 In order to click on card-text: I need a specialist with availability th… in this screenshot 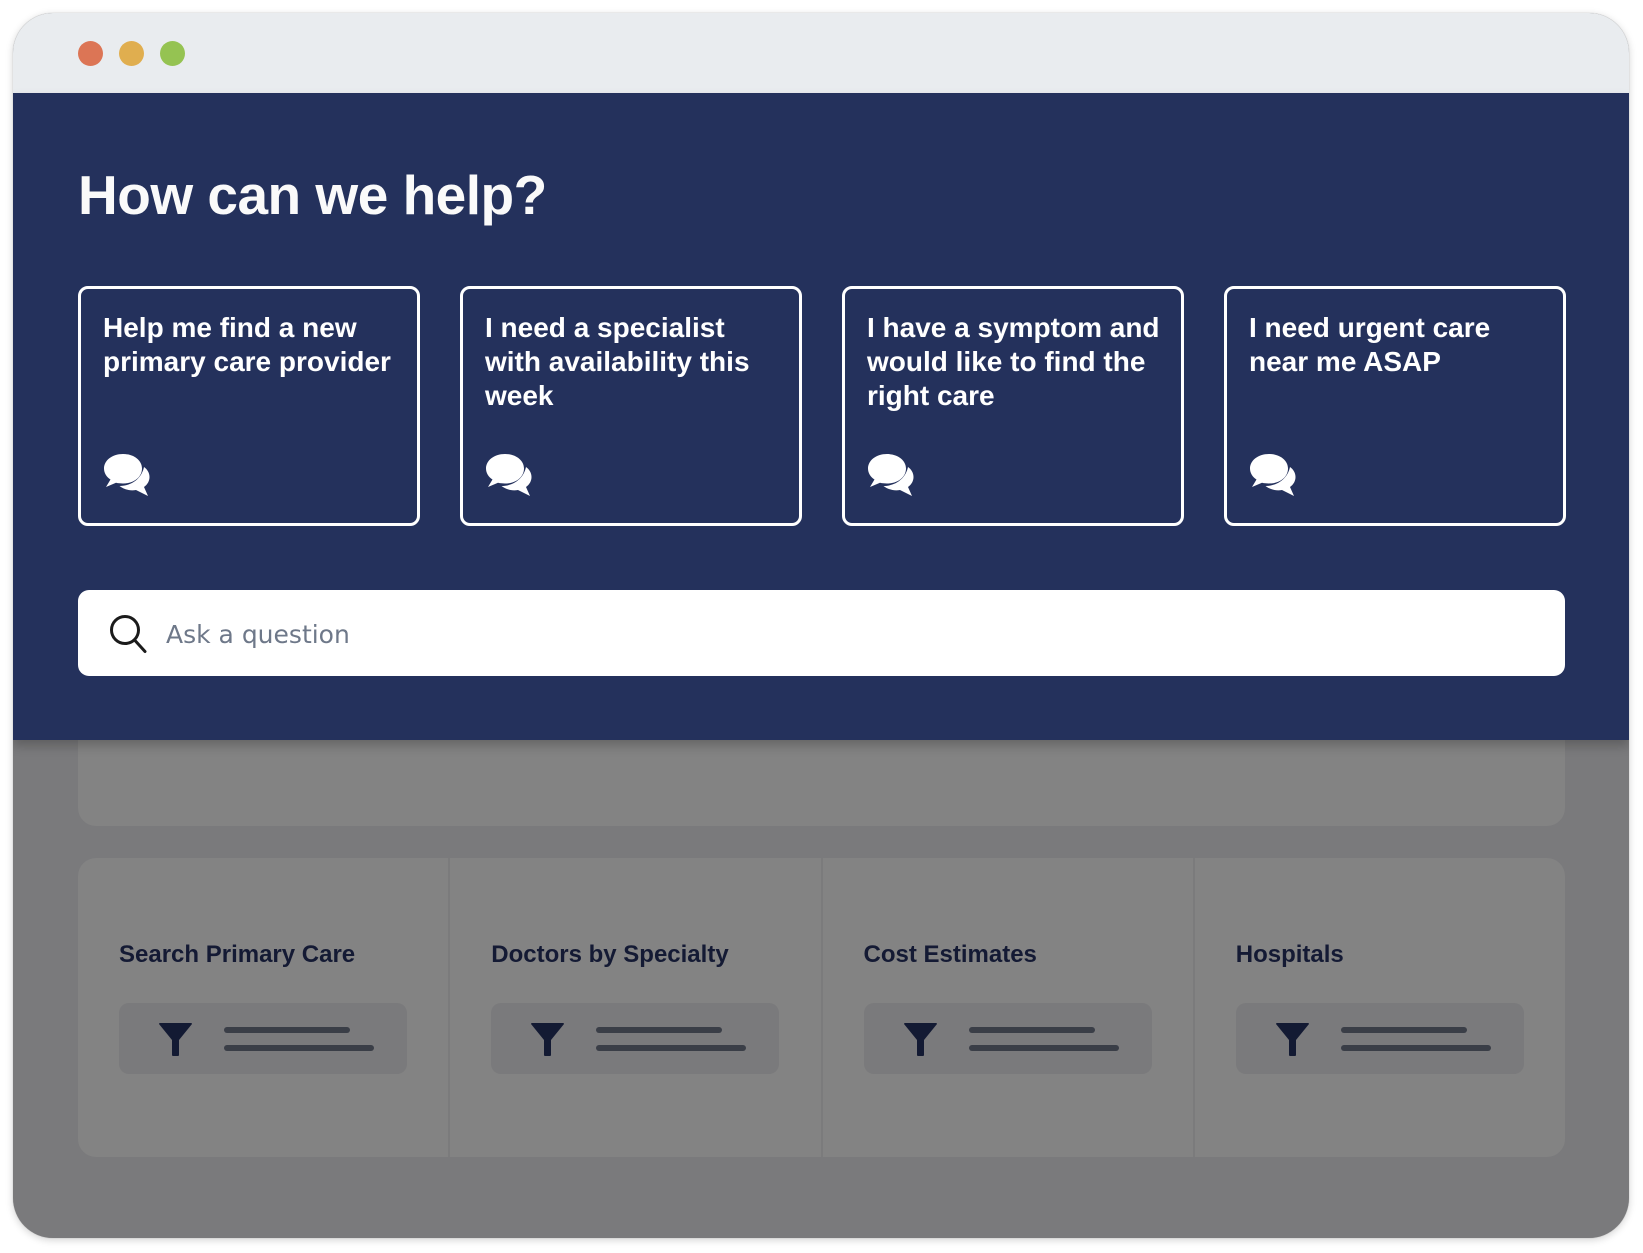, I will do `click(617, 361)`.